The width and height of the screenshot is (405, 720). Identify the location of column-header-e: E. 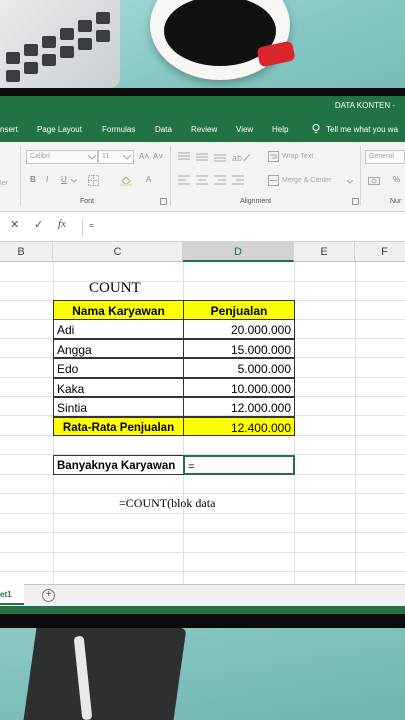
(324, 252).